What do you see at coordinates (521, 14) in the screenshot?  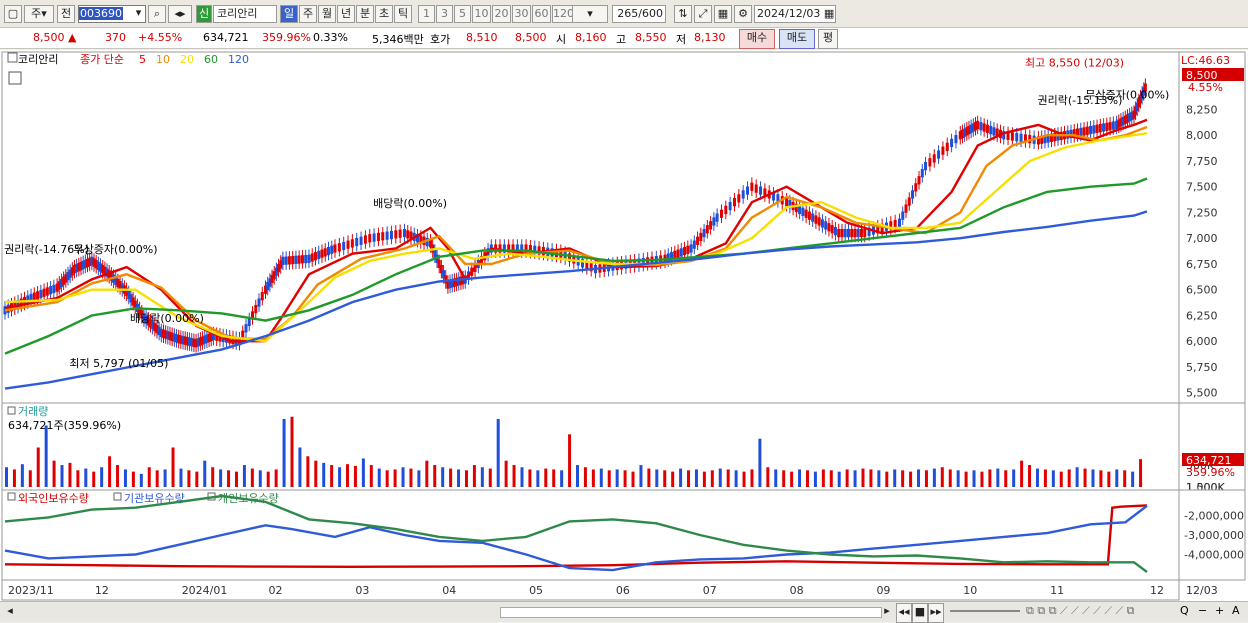 I see `interval-button-5: 30` at bounding box center [521, 14].